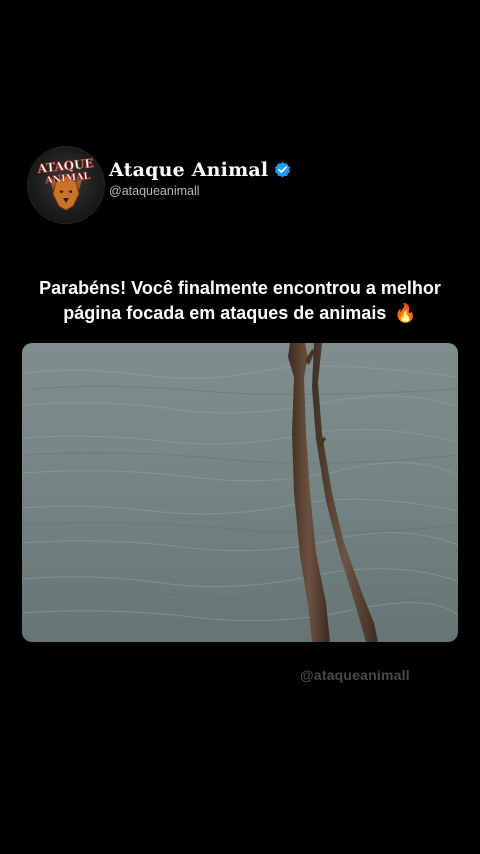 The image size is (480, 854). Describe the element at coordinates (405, 313) in the screenshot. I see `fire-emoji-icon: 🔥` at that location.